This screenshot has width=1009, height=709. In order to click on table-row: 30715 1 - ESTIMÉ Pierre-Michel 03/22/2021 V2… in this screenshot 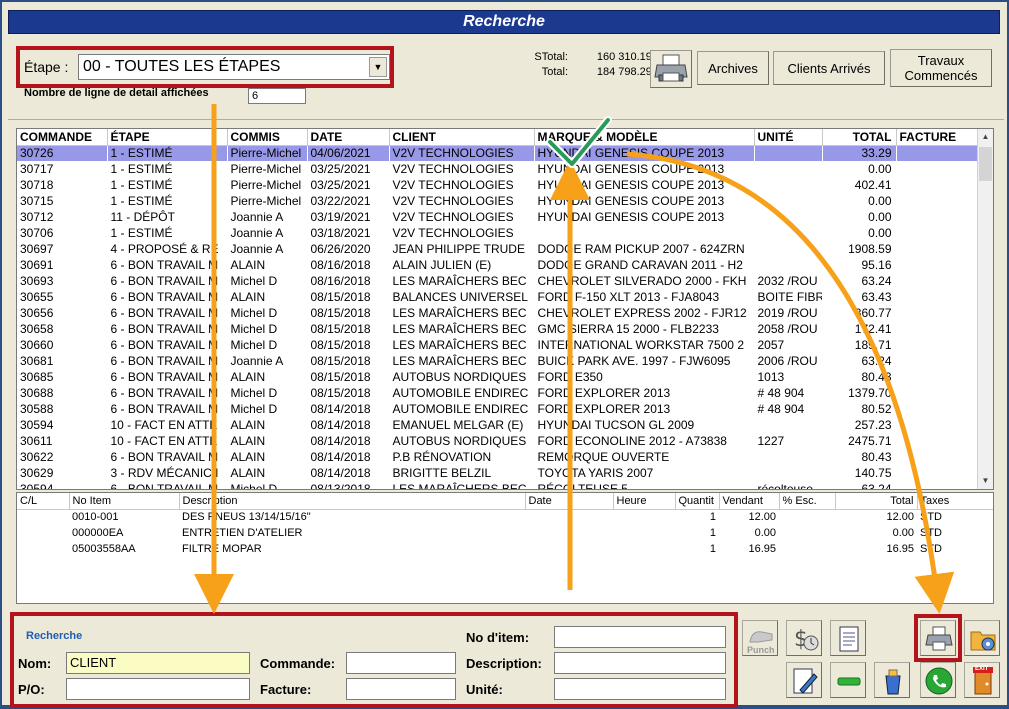, I will do `click(498, 201)`.